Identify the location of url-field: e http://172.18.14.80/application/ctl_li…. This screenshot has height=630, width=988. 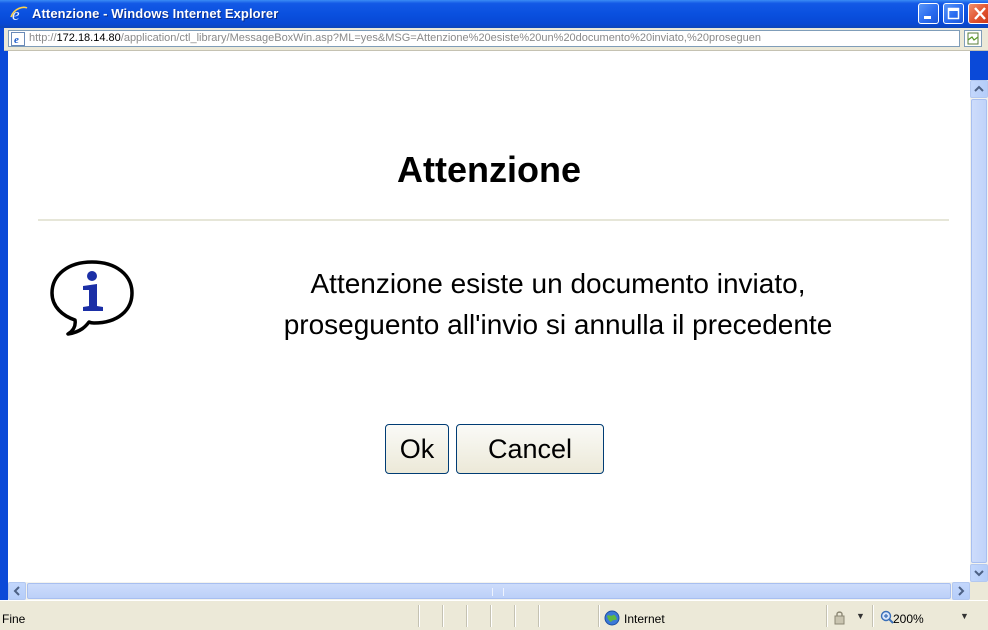
(484, 38).